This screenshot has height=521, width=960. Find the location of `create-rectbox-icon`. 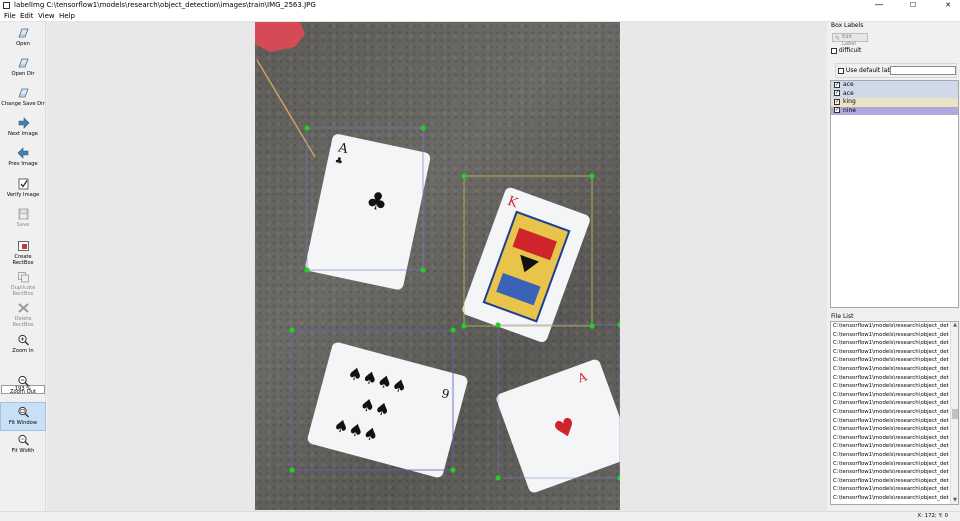

create-rectbox-icon is located at coordinates (23, 246).